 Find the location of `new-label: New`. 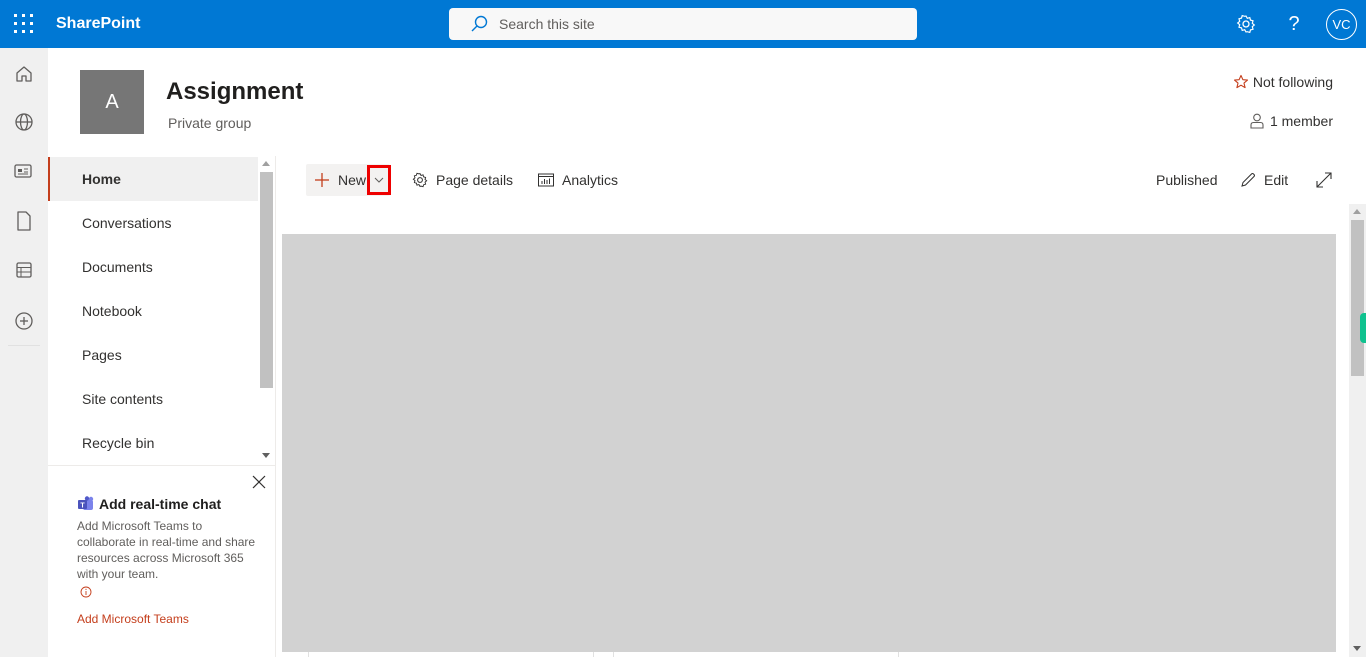

new-label: New is located at coordinates (352, 180).